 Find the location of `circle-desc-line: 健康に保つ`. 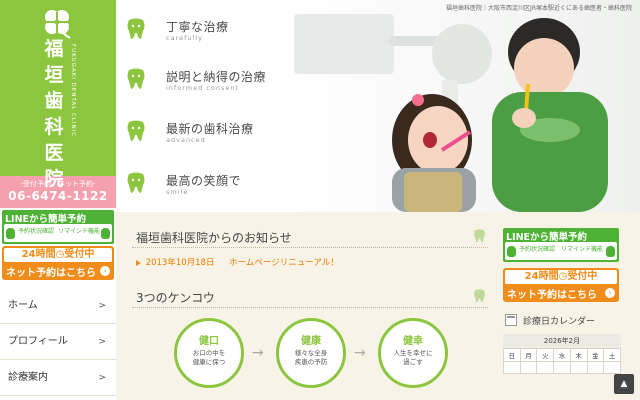

circle-desc-line: 健康に保つ is located at coordinates (209, 362).